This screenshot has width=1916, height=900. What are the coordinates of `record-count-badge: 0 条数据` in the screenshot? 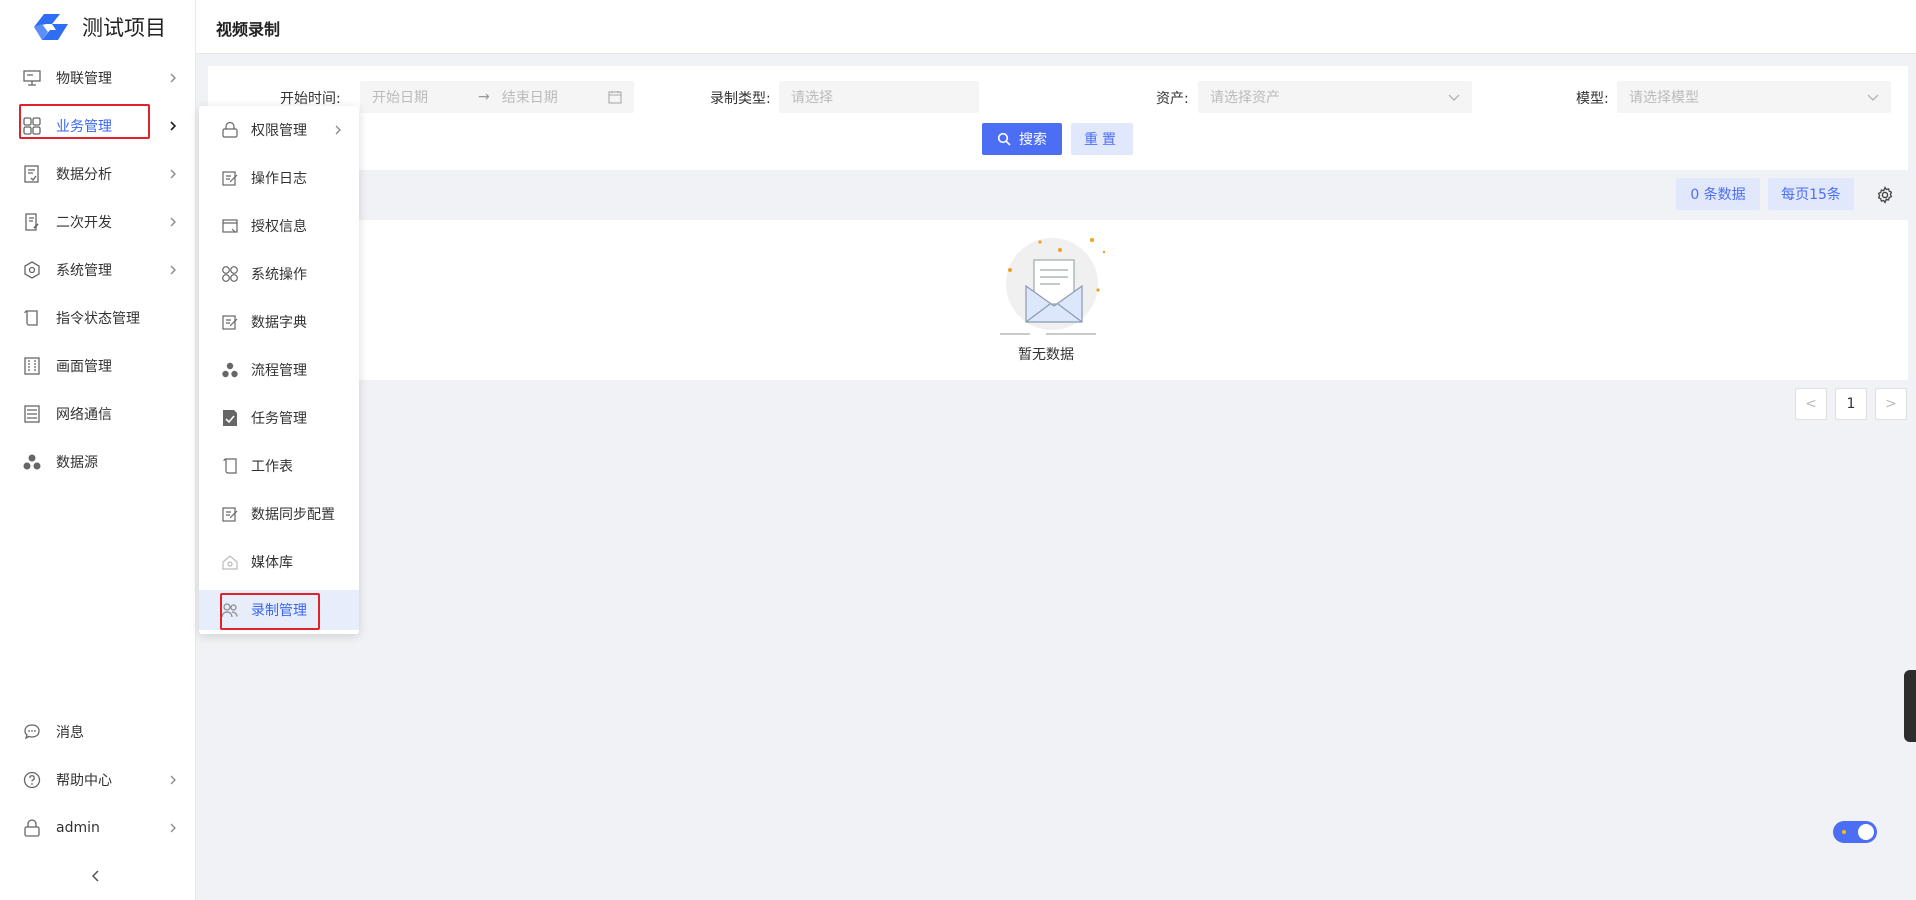 It's located at (1718, 194).